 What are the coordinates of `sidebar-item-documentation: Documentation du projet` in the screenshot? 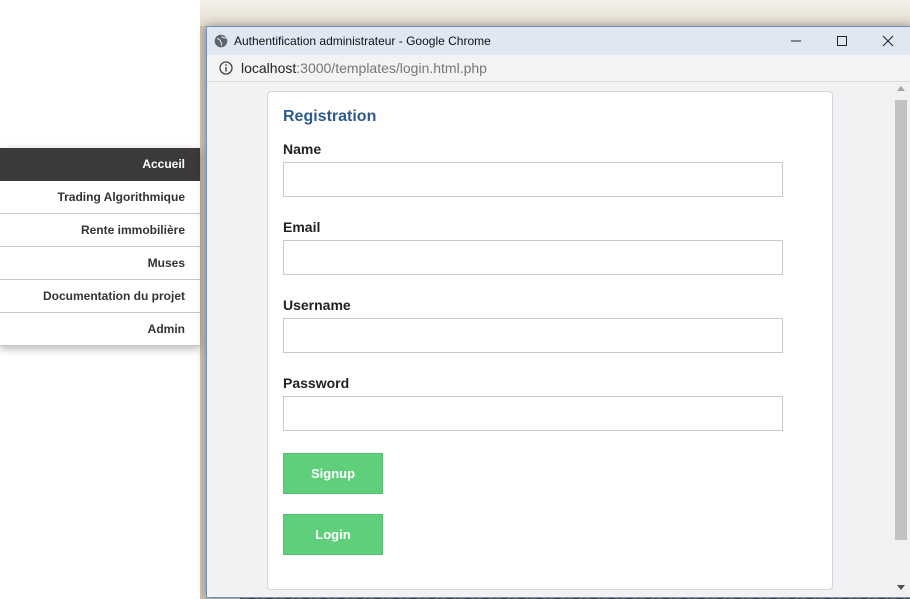 It's located at (100, 296).